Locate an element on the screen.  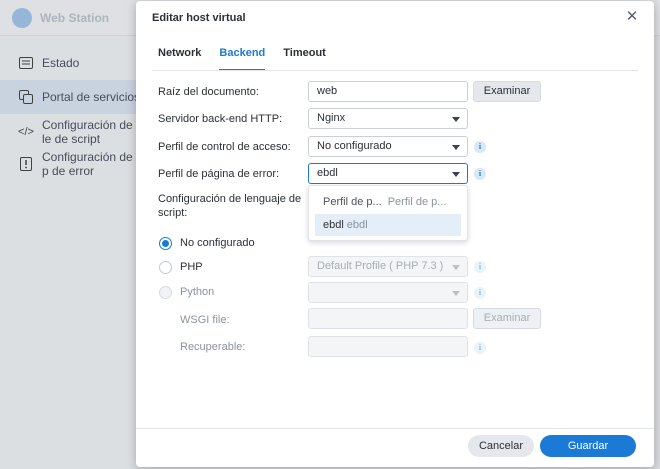
tab-bar: Network Backend Timeout is located at coordinates (251, 59).